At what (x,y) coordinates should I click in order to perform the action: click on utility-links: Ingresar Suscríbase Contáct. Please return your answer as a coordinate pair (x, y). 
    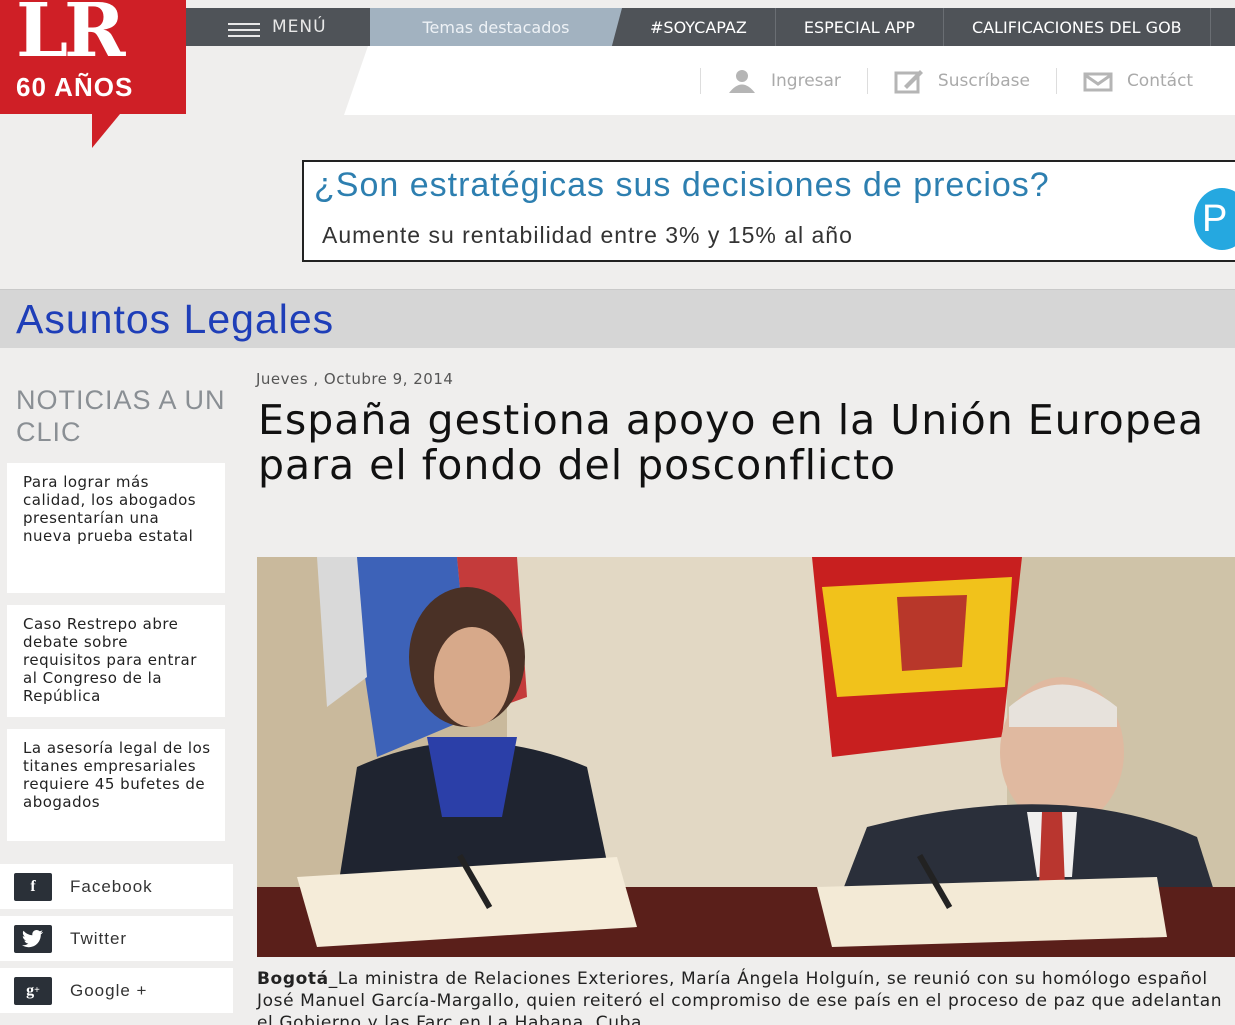
    Looking at the image, I should click on (959, 81).